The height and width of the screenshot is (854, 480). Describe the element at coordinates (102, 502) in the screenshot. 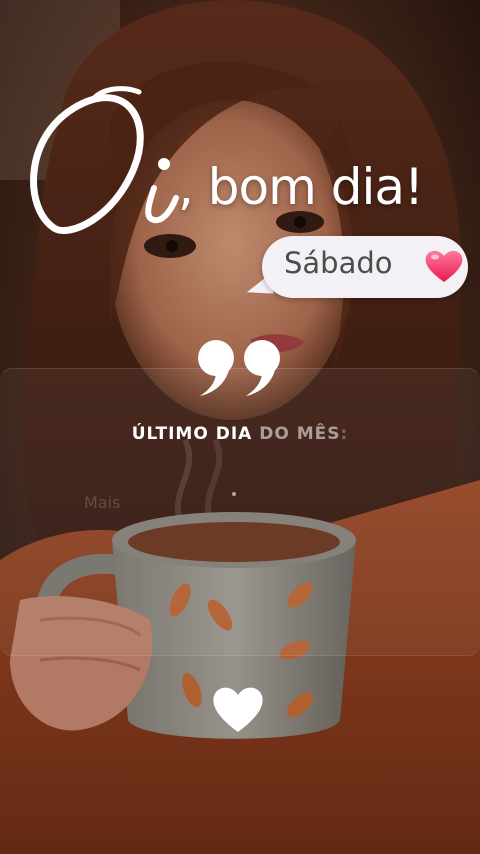

I see `faint-text: Mais` at that location.